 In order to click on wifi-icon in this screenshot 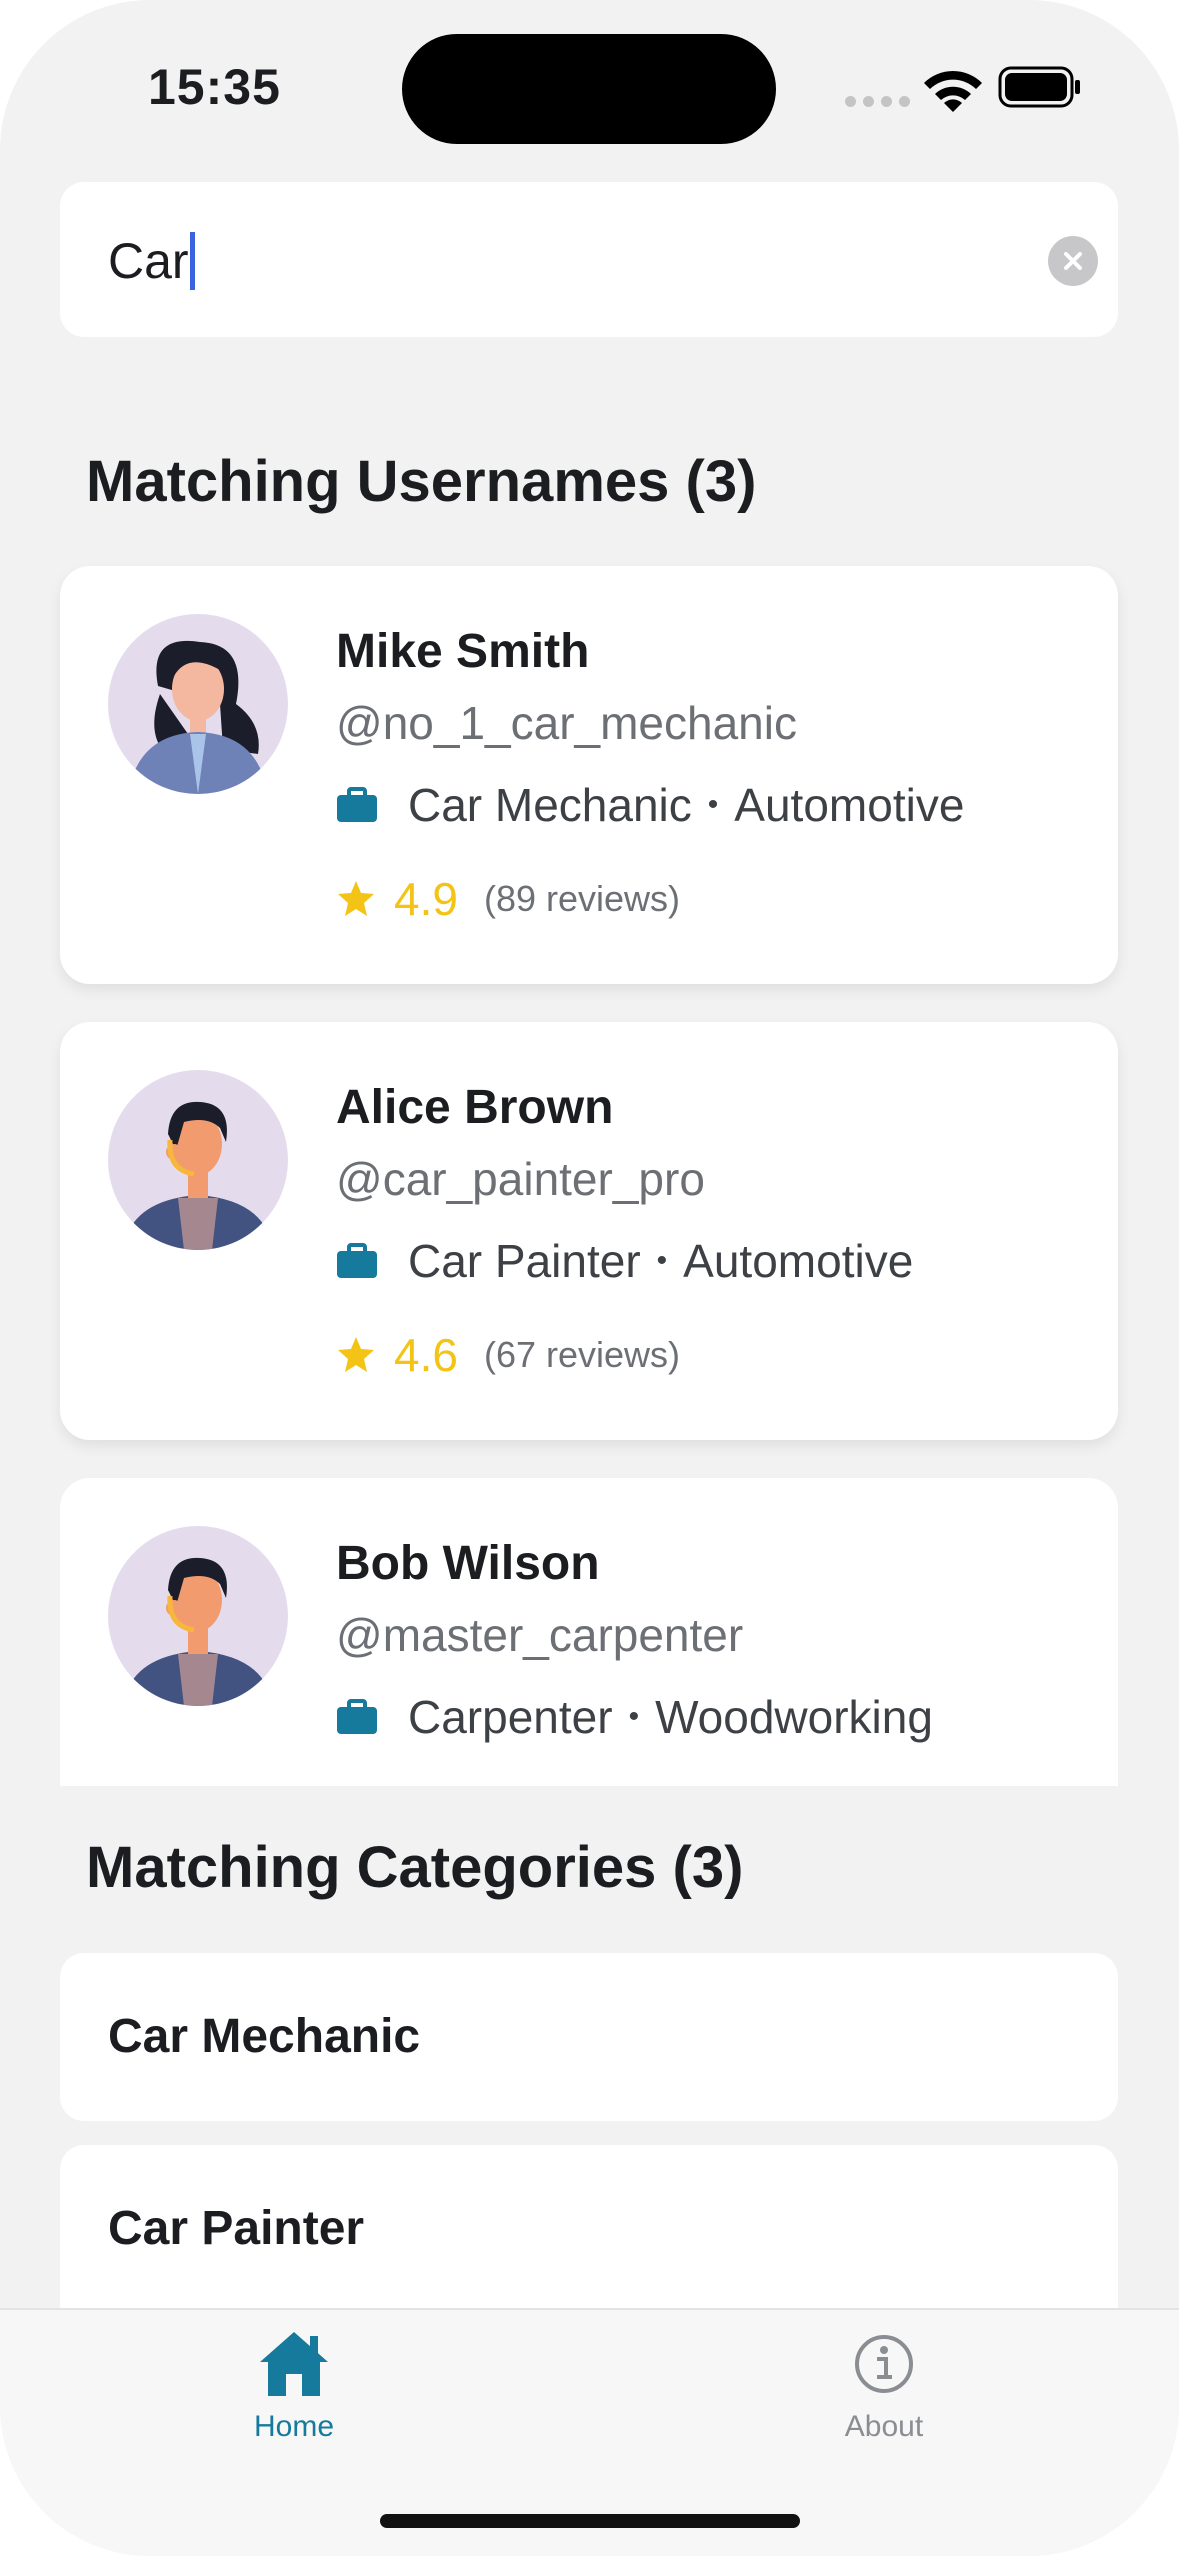, I will do `click(953, 91)`.